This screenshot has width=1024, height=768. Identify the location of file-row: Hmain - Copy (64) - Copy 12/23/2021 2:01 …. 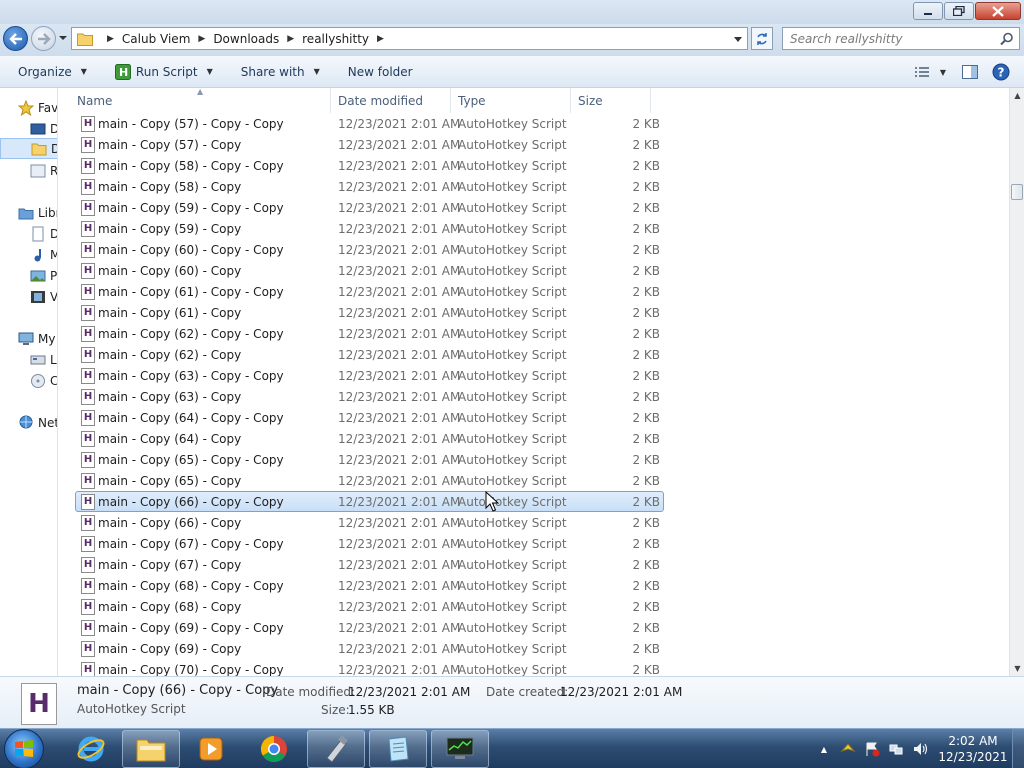
(369, 438).